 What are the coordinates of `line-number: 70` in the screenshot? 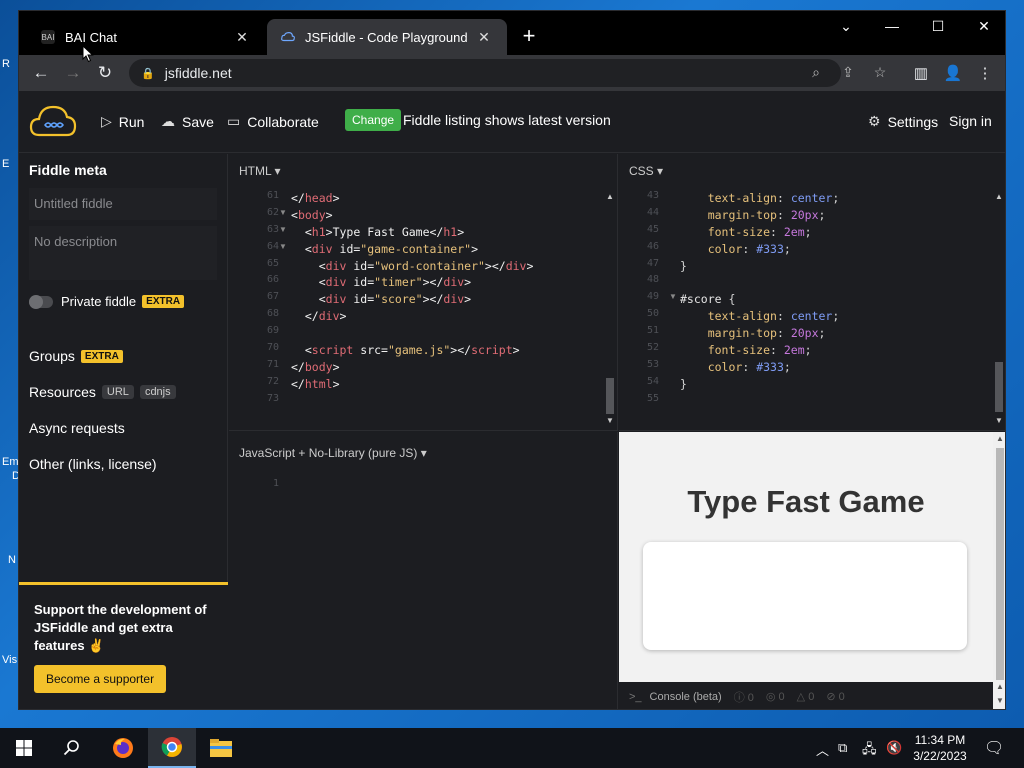 It's located at (272, 348).